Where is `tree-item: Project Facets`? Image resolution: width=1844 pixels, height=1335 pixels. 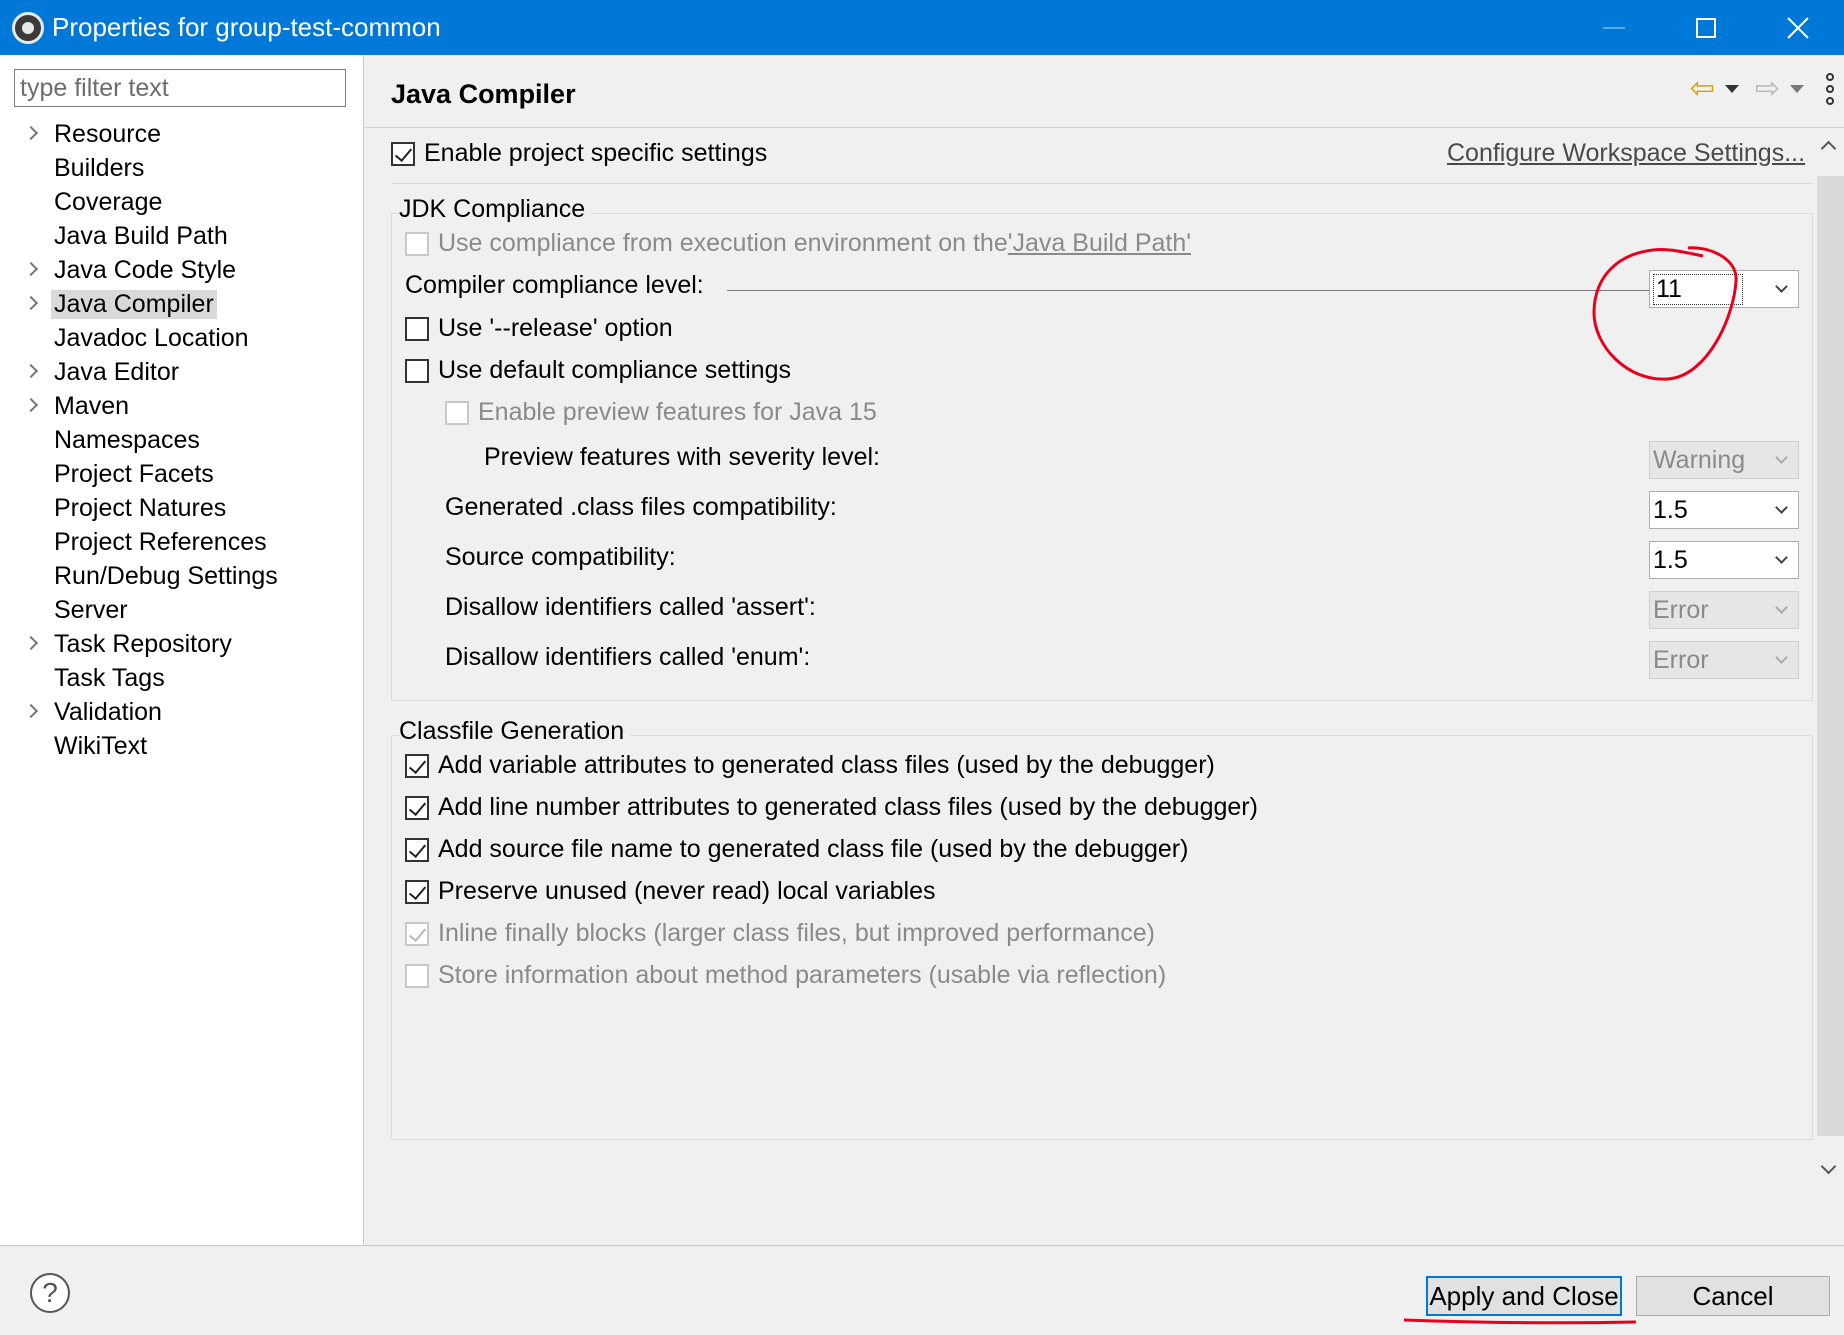 tree-item: Project Facets is located at coordinates (182, 474).